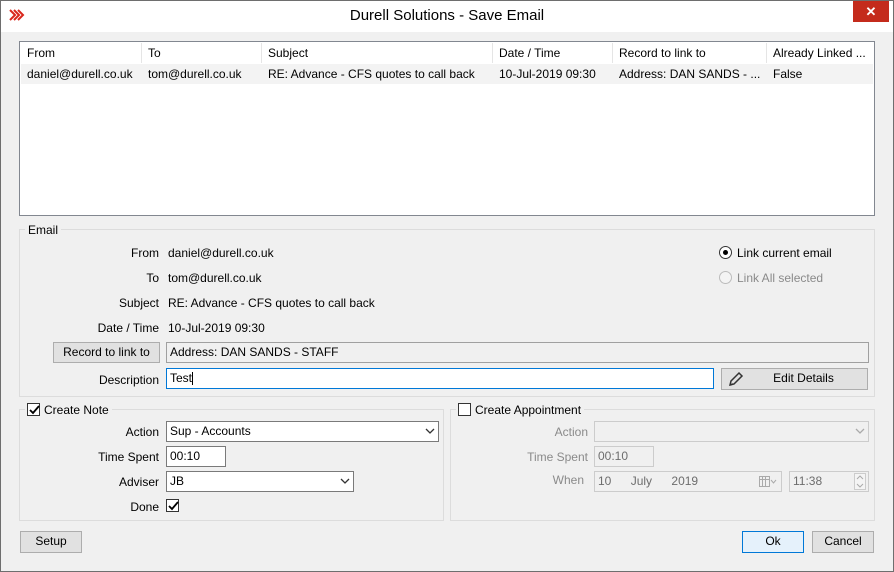 The height and width of the screenshot is (572, 894). I want to click on edit-details-button: Edit Details, so click(794, 379).